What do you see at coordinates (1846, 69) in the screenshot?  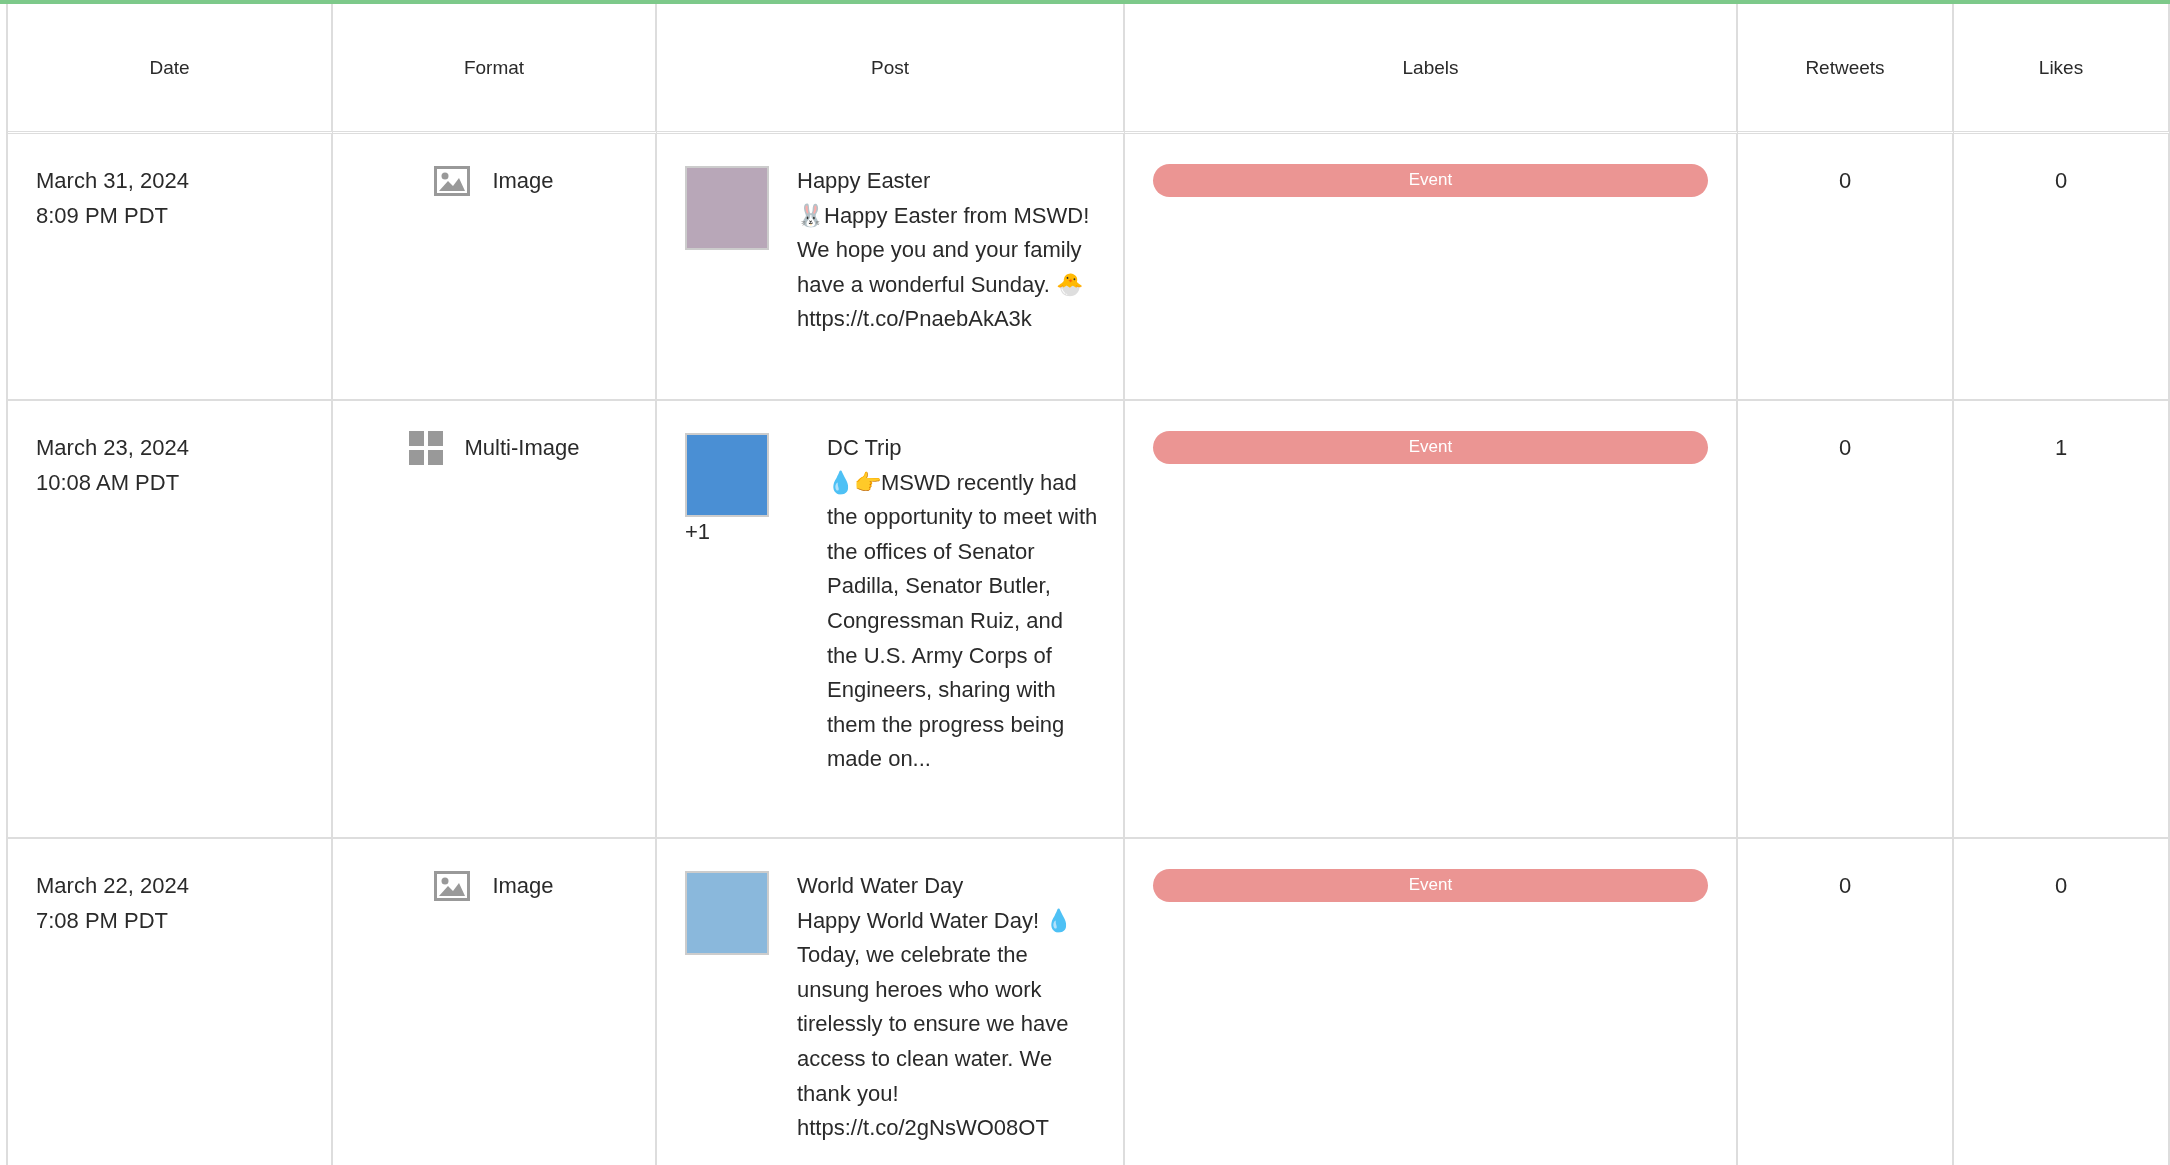 I see `column-header: Retweets` at bounding box center [1846, 69].